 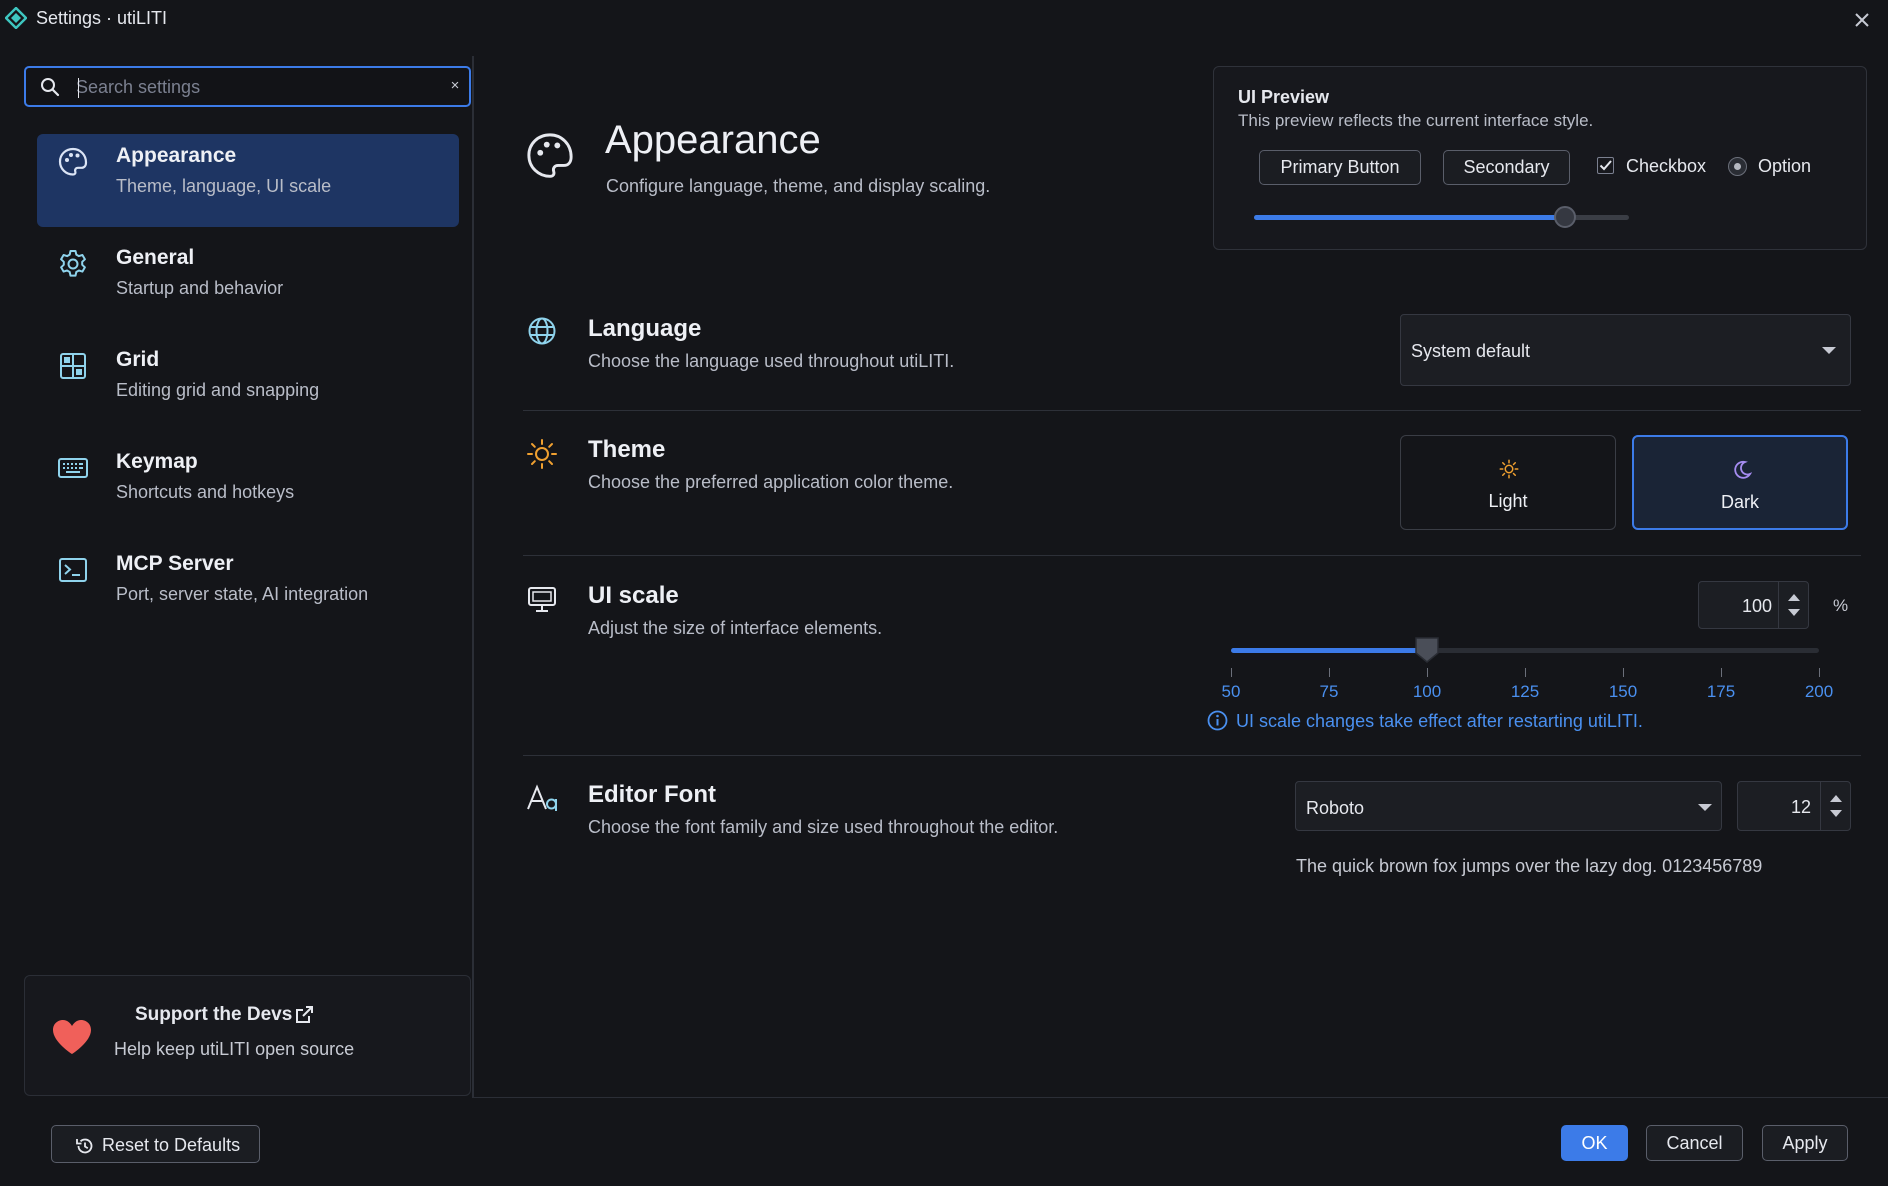 What do you see at coordinates (248, 486) in the screenshot?
I see `sidebar-item-keymap: Keymap Shortcuts and hotkeys` at bounding box center [248, 486].